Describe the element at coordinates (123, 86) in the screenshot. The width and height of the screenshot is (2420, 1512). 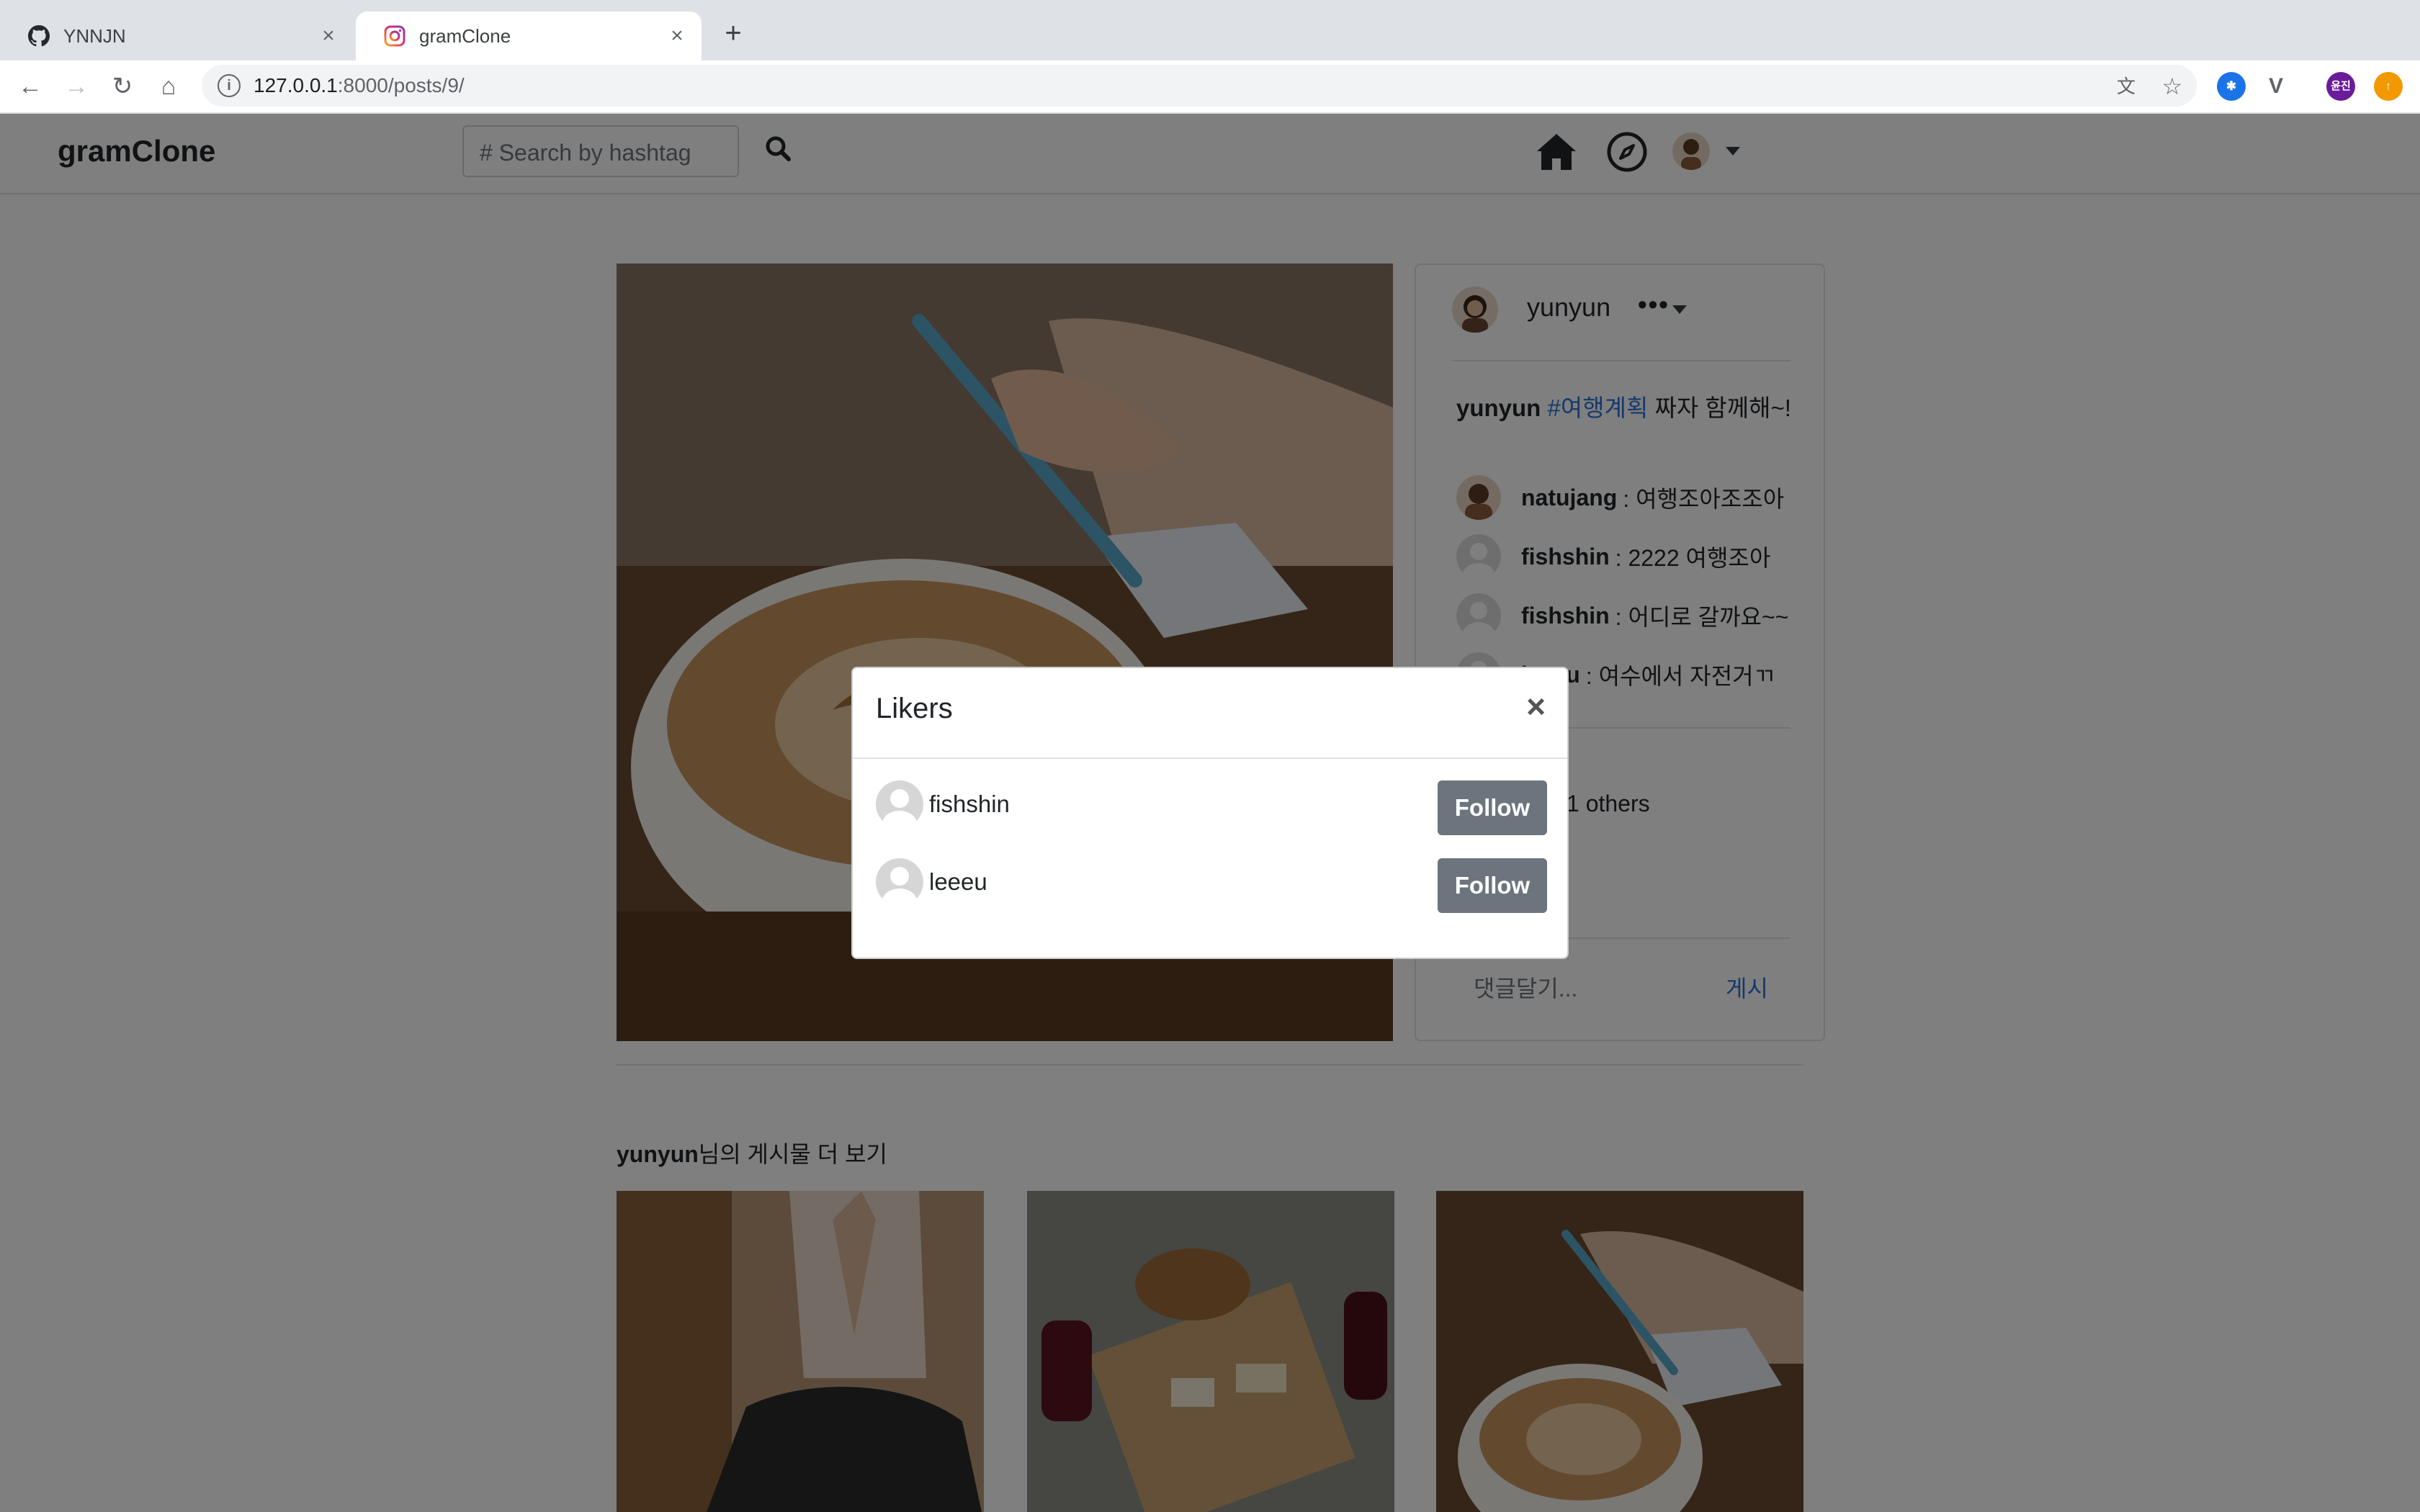
I see `reload-icon: ↻` at that location.